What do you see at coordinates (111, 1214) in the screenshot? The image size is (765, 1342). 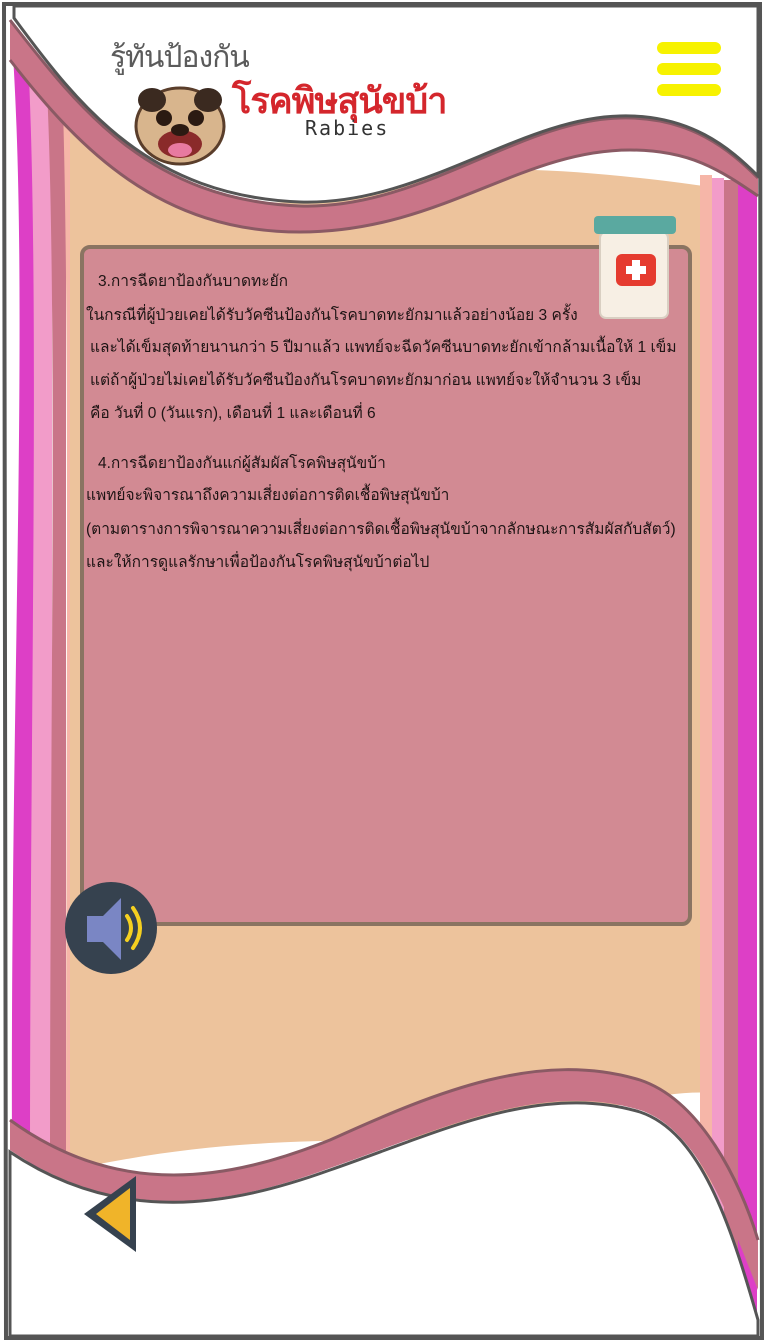 I see `back-arrow-icon` at bounding box center [111, 1214].